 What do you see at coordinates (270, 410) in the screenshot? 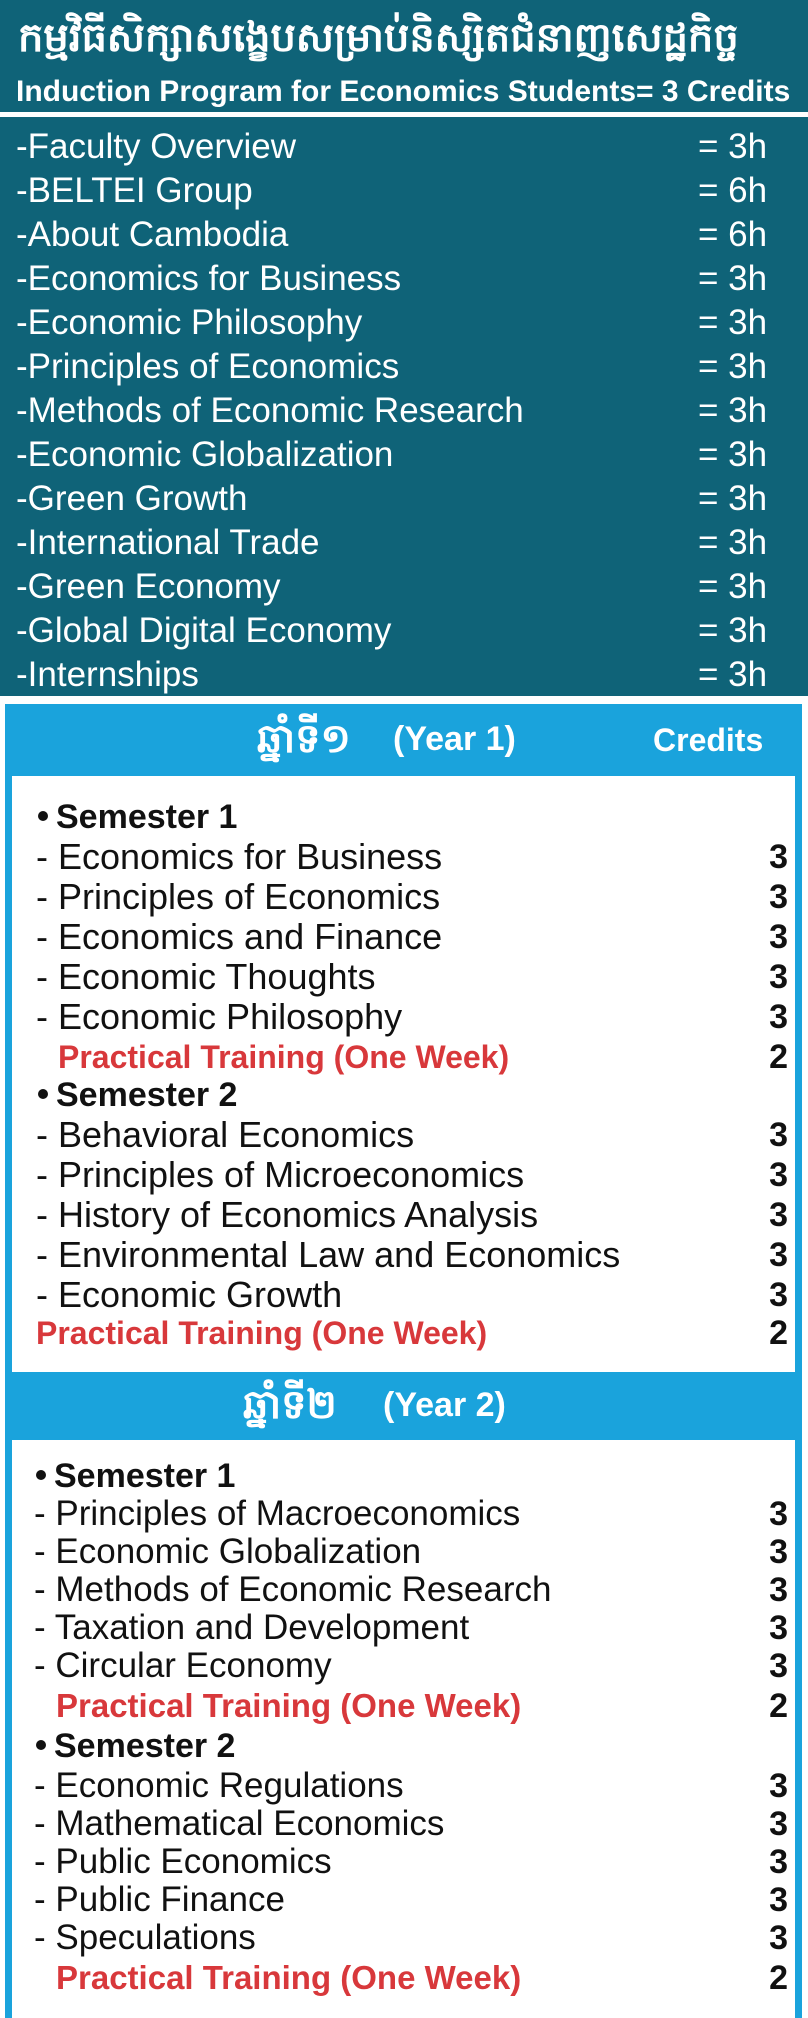
I see `induction-item-name: -Methods of Economic Research` at bounding box center [270, 410].